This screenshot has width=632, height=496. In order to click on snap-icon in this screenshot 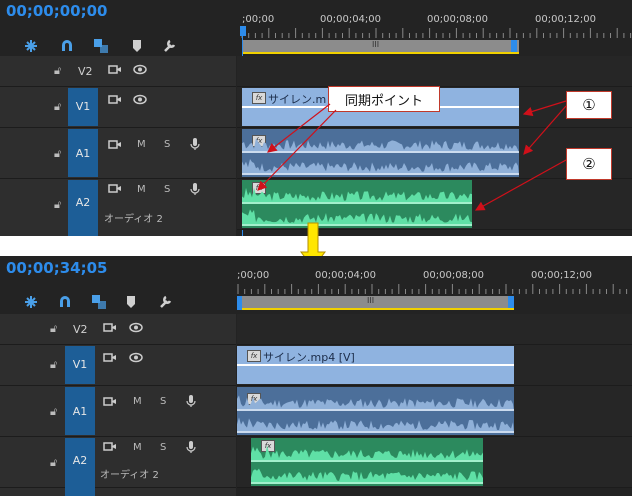, I will do `click(31, 302)`.